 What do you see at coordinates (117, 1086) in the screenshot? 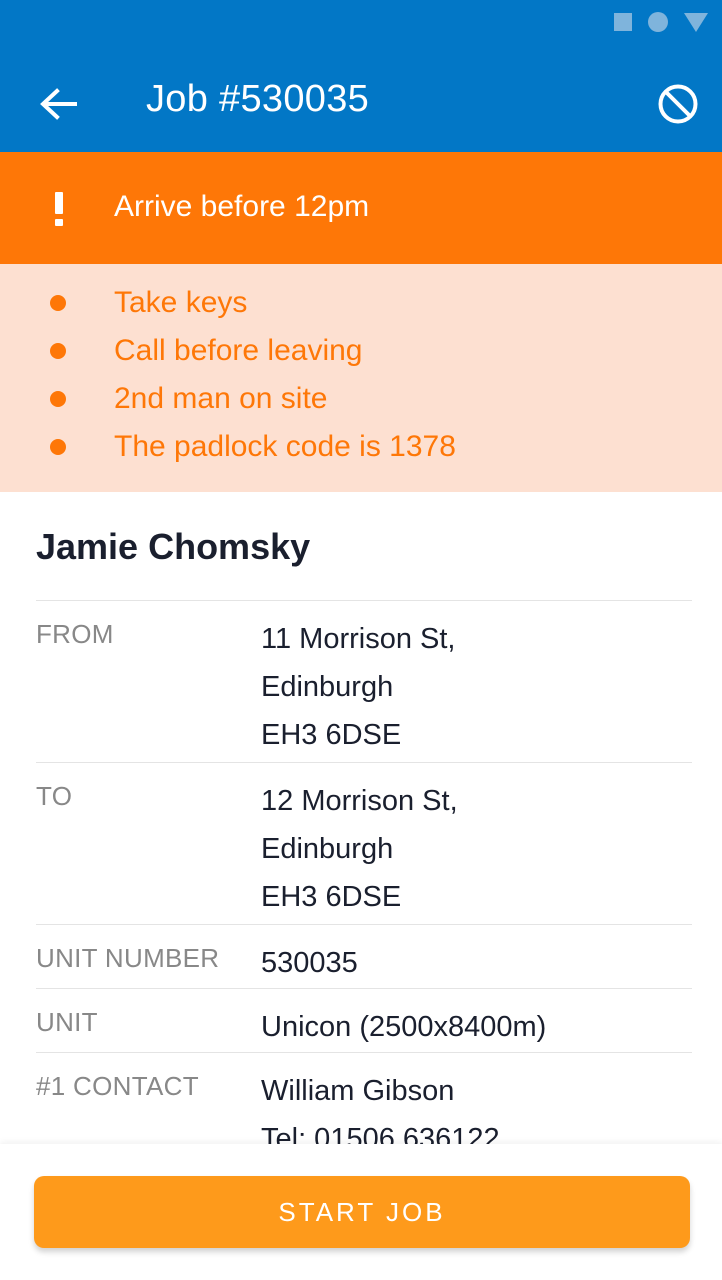
I see `detail-label: #1 CONTACT` at bounding box center [117, 1086].